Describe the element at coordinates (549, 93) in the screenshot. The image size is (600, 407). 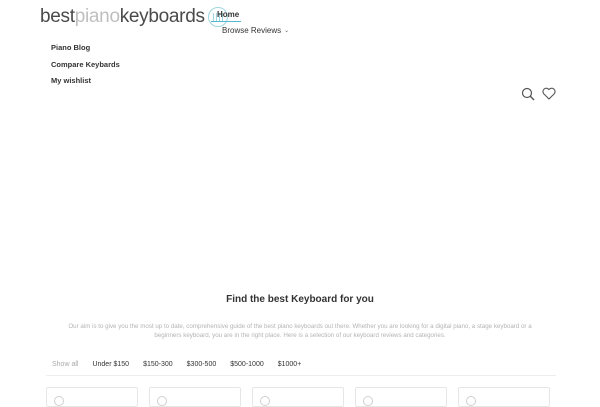
I see `heart-icon` at that location.